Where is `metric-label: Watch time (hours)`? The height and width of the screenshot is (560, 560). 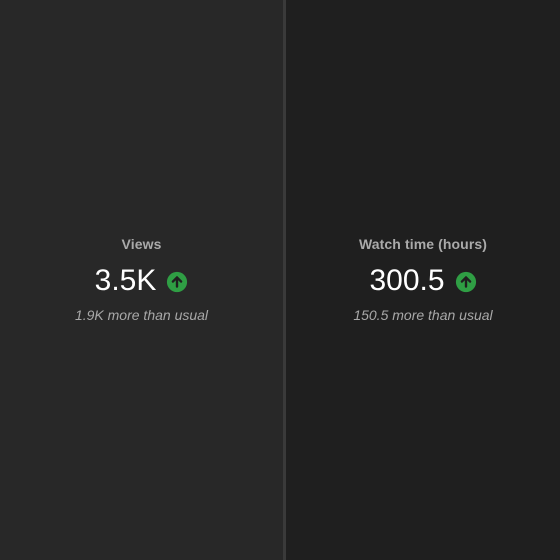 metric-label: Watch time (hours) is located at coordinates (423, 244).